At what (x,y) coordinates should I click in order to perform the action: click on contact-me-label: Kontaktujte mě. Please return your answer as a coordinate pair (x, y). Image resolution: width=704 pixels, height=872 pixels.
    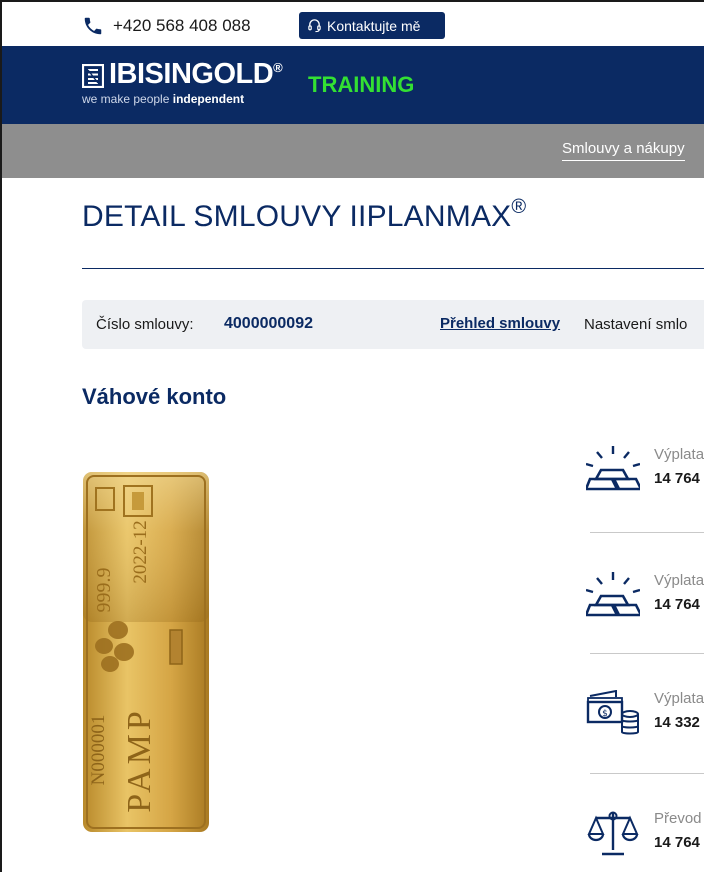
    Looking at the image, I should click on (374, 25).